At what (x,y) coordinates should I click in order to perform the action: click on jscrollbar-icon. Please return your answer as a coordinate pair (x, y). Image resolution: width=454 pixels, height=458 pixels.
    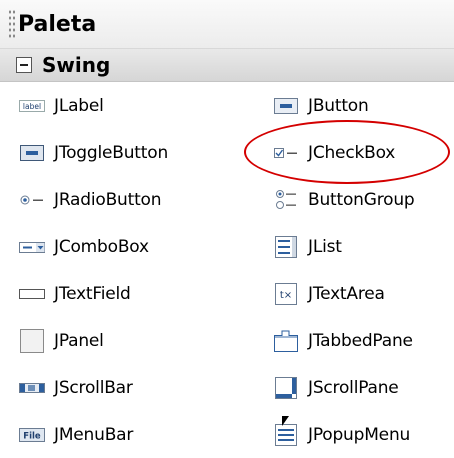
    Looking at the image, I should click on (32, 388).